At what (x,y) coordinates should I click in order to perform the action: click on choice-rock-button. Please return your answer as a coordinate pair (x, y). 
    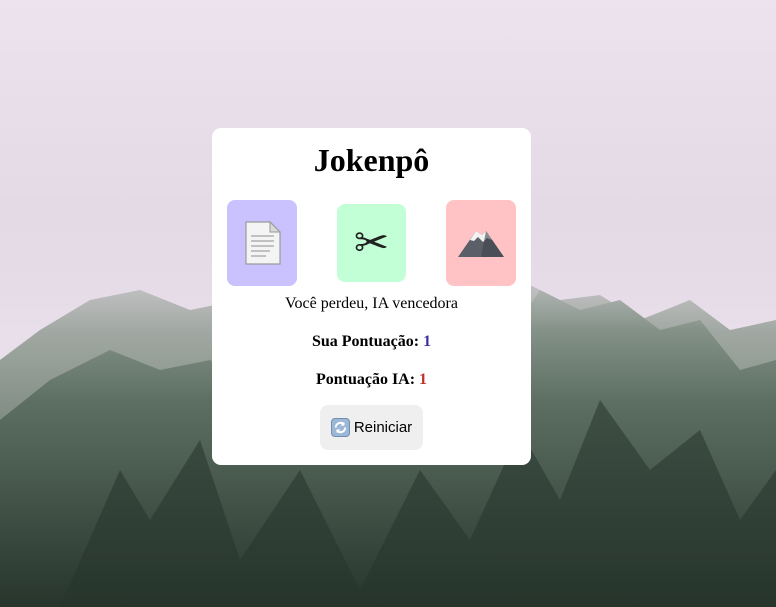
    Looking at the image, I should click on (481, 243).